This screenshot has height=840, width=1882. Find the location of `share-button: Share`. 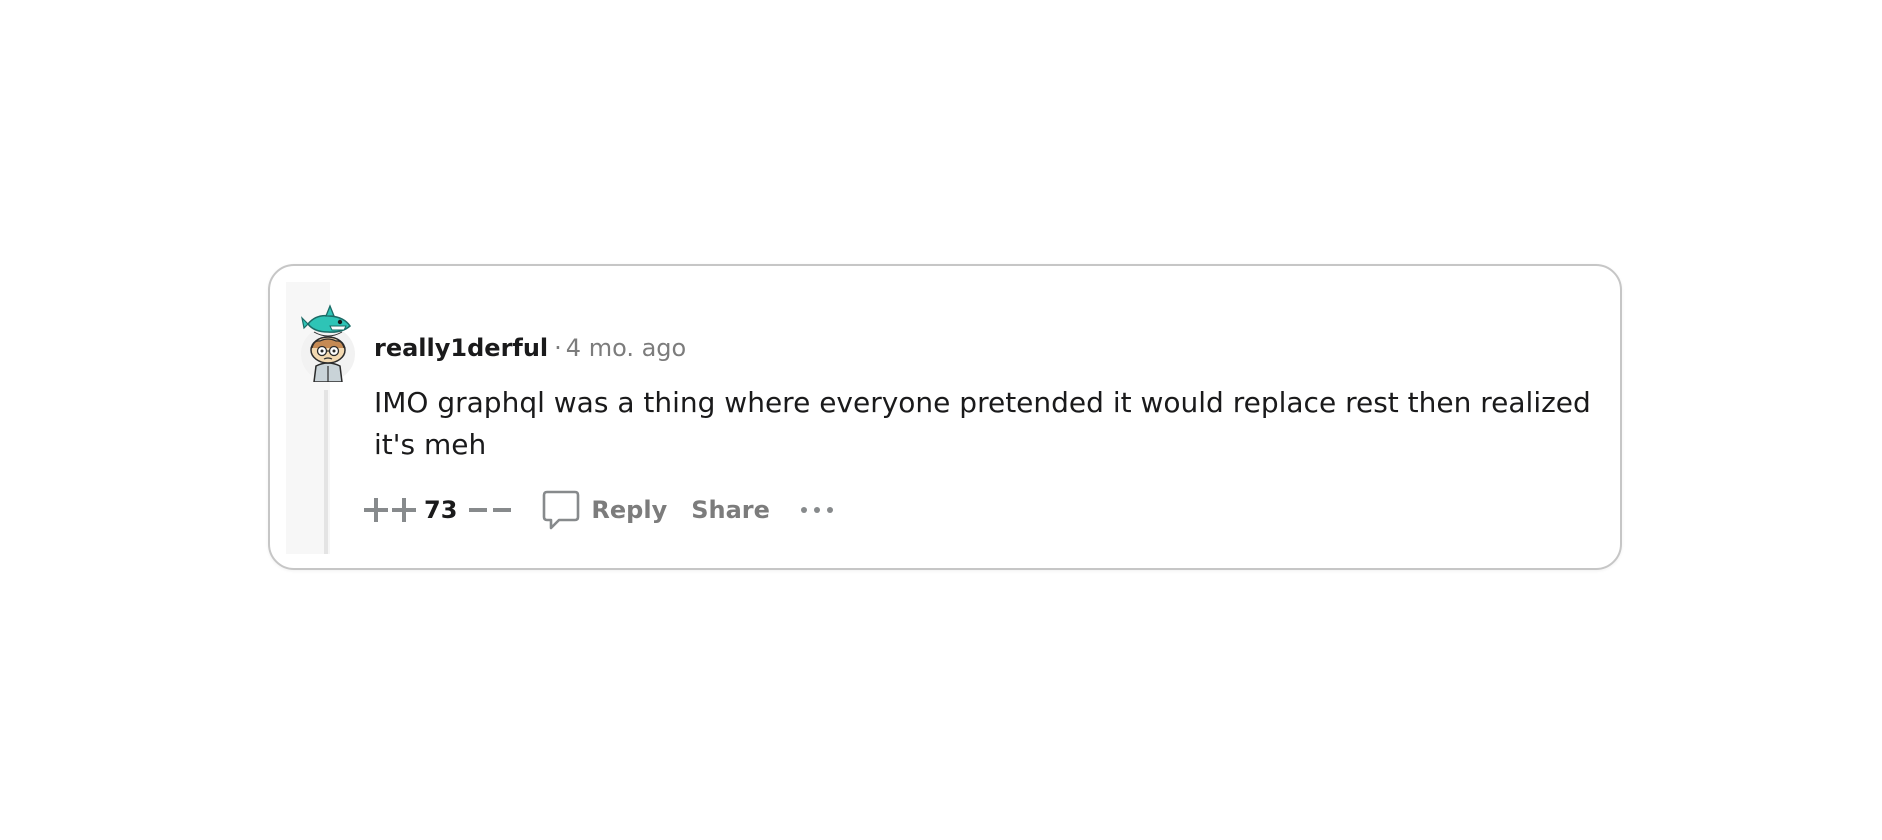

share-button: Share is located at coordinates (730, 510).